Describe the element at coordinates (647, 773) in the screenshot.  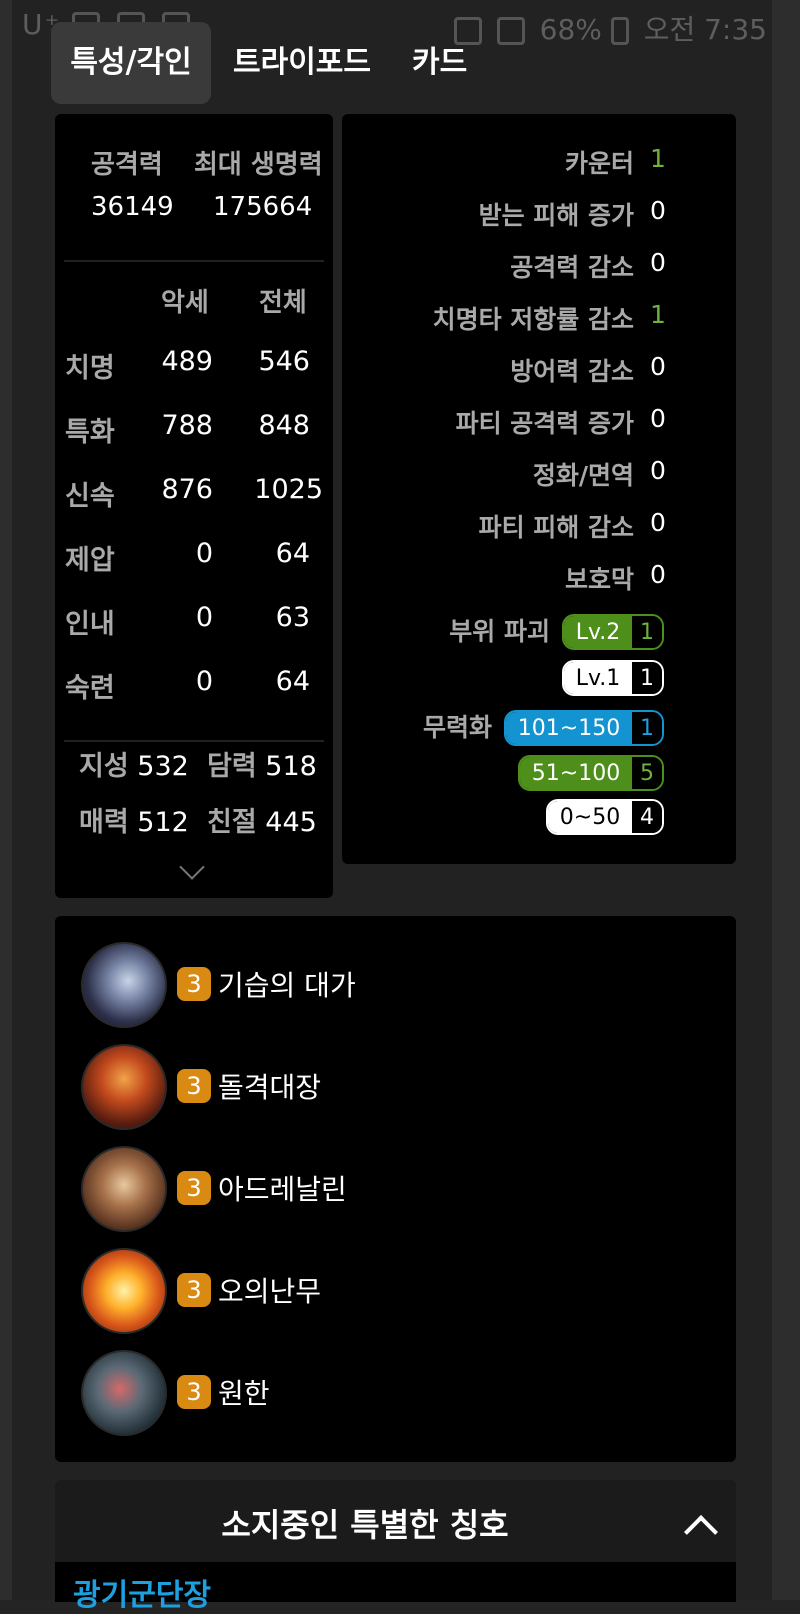
I see `stagger-count: 5` at that location.